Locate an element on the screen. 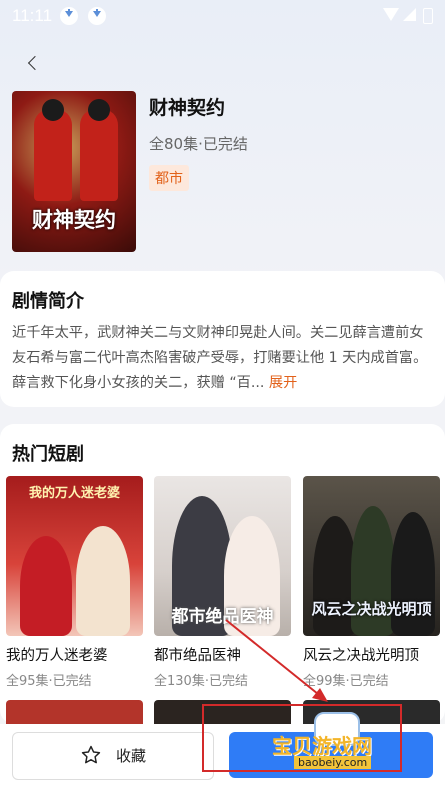 The height and width of the screenshot is (791, 445). drama-meta: 全99集·已完结 is located at coordinates (346, 681).